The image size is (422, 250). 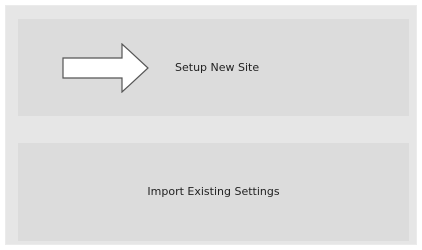 I want to click on arrow-right-icon, so click(x=105, y=68).